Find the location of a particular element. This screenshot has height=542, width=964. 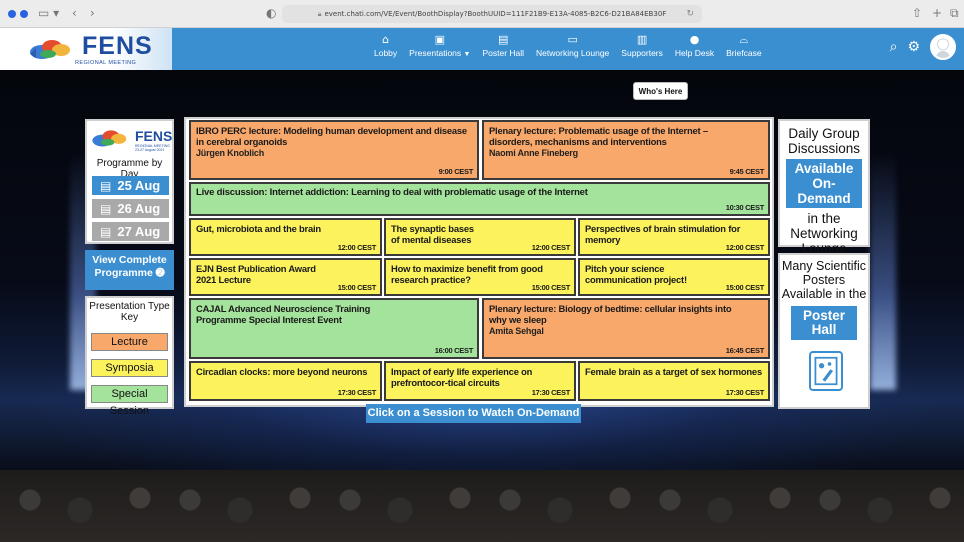

new-tab-icon: + is located at coordinates (937, 13).